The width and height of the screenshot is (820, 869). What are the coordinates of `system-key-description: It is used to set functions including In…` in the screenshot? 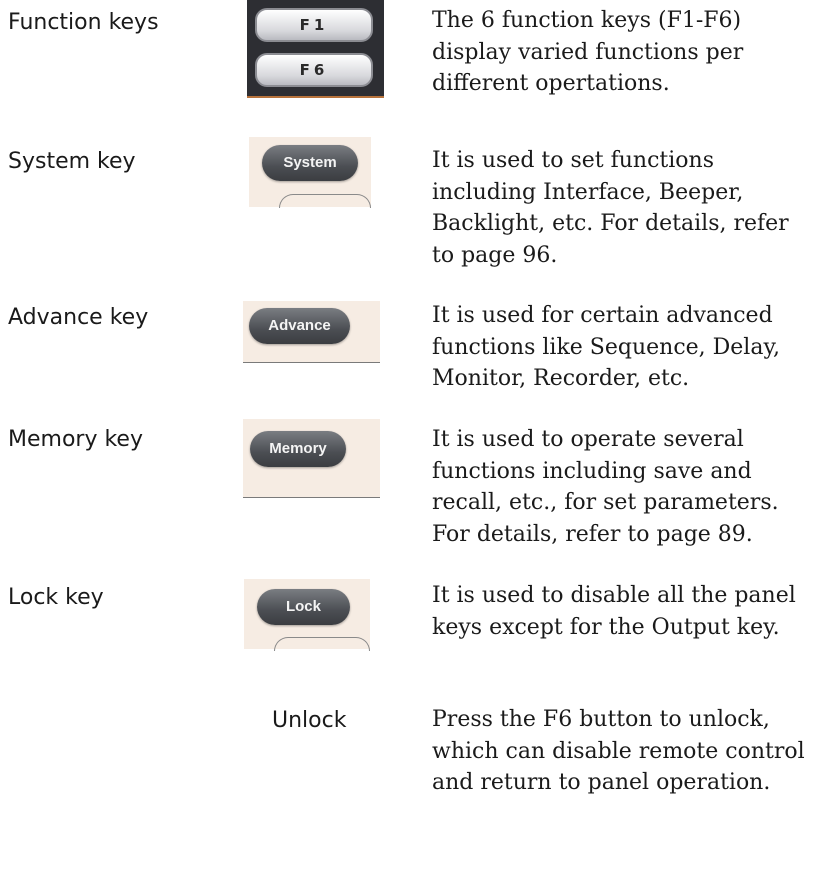 It's located at (610, 208).